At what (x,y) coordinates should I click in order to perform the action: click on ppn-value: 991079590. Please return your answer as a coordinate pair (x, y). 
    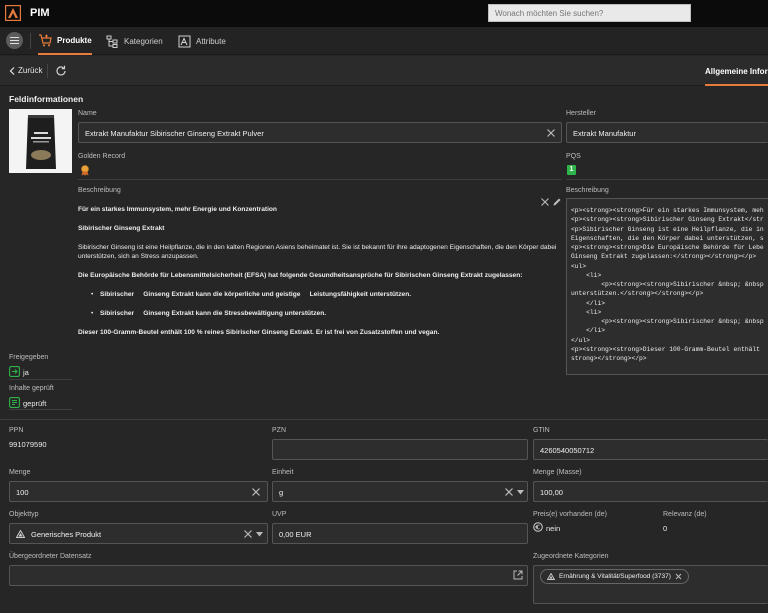
    Looking at the image, I should click on (28, 444).